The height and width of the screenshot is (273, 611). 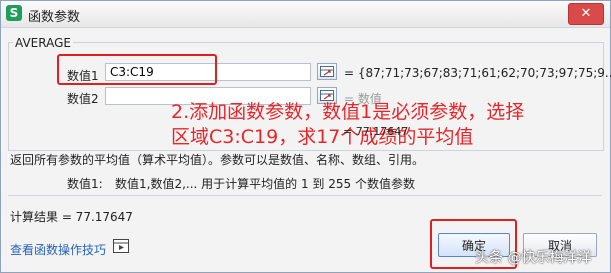 What do you see at coordinates (43, 43) in the screenshot?
I see `function-name-label: AVERAGE` at bounding box center [43, 43].